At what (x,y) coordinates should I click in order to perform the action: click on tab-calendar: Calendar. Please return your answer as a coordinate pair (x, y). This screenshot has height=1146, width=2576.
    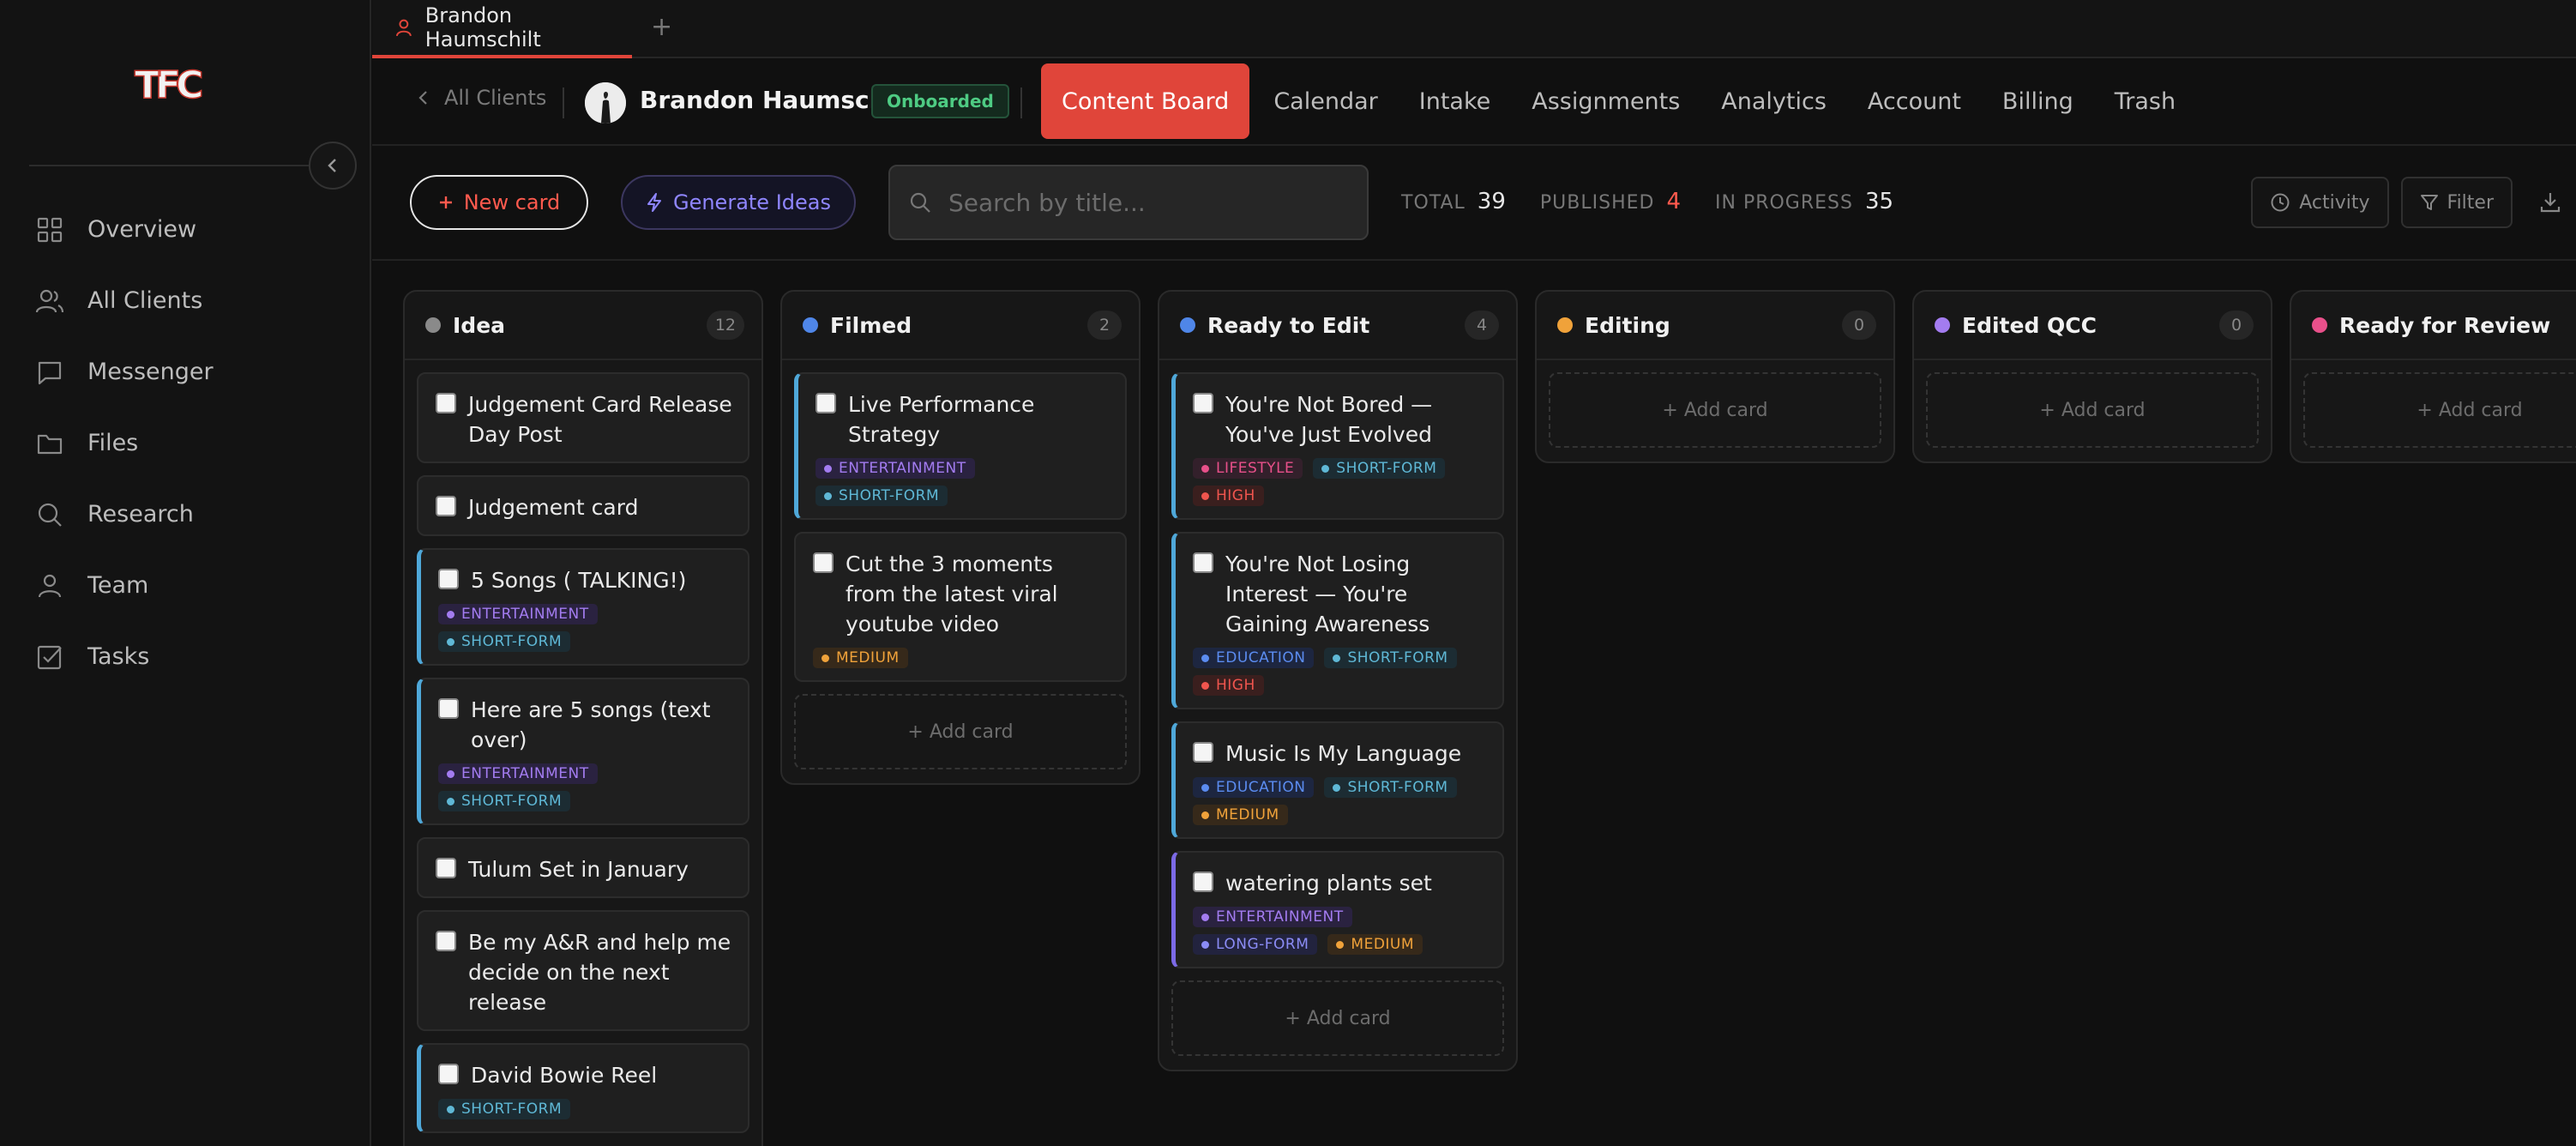
    Looking at the image, I should click on (1325, 101).